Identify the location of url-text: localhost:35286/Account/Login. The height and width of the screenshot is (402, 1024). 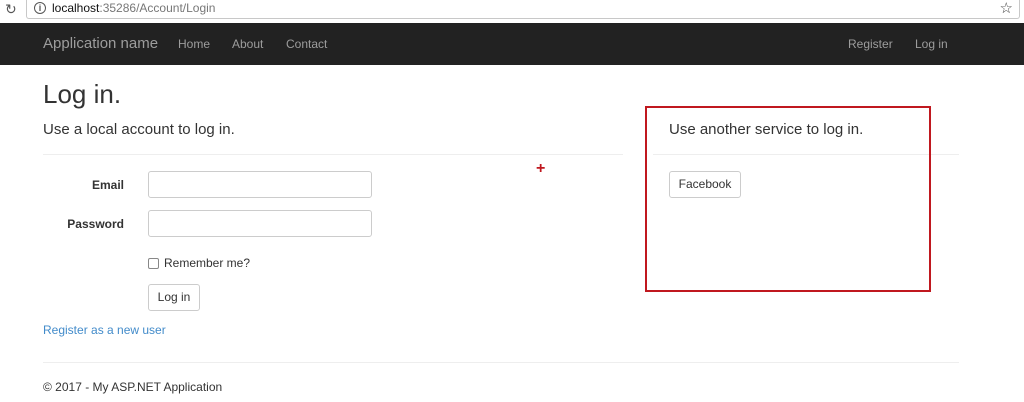
(133, 8).